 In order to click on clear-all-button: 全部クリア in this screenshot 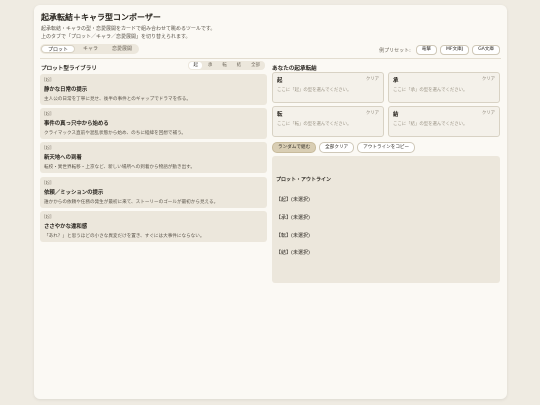, I will do `click(337, 147)`.